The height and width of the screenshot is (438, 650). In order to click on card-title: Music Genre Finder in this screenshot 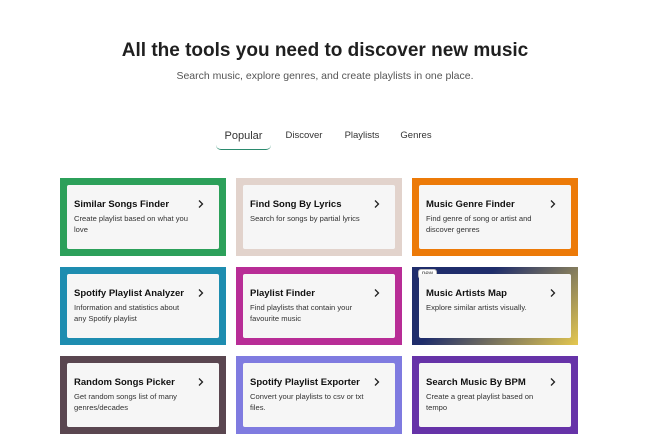, I will do `click(470, 204)`.